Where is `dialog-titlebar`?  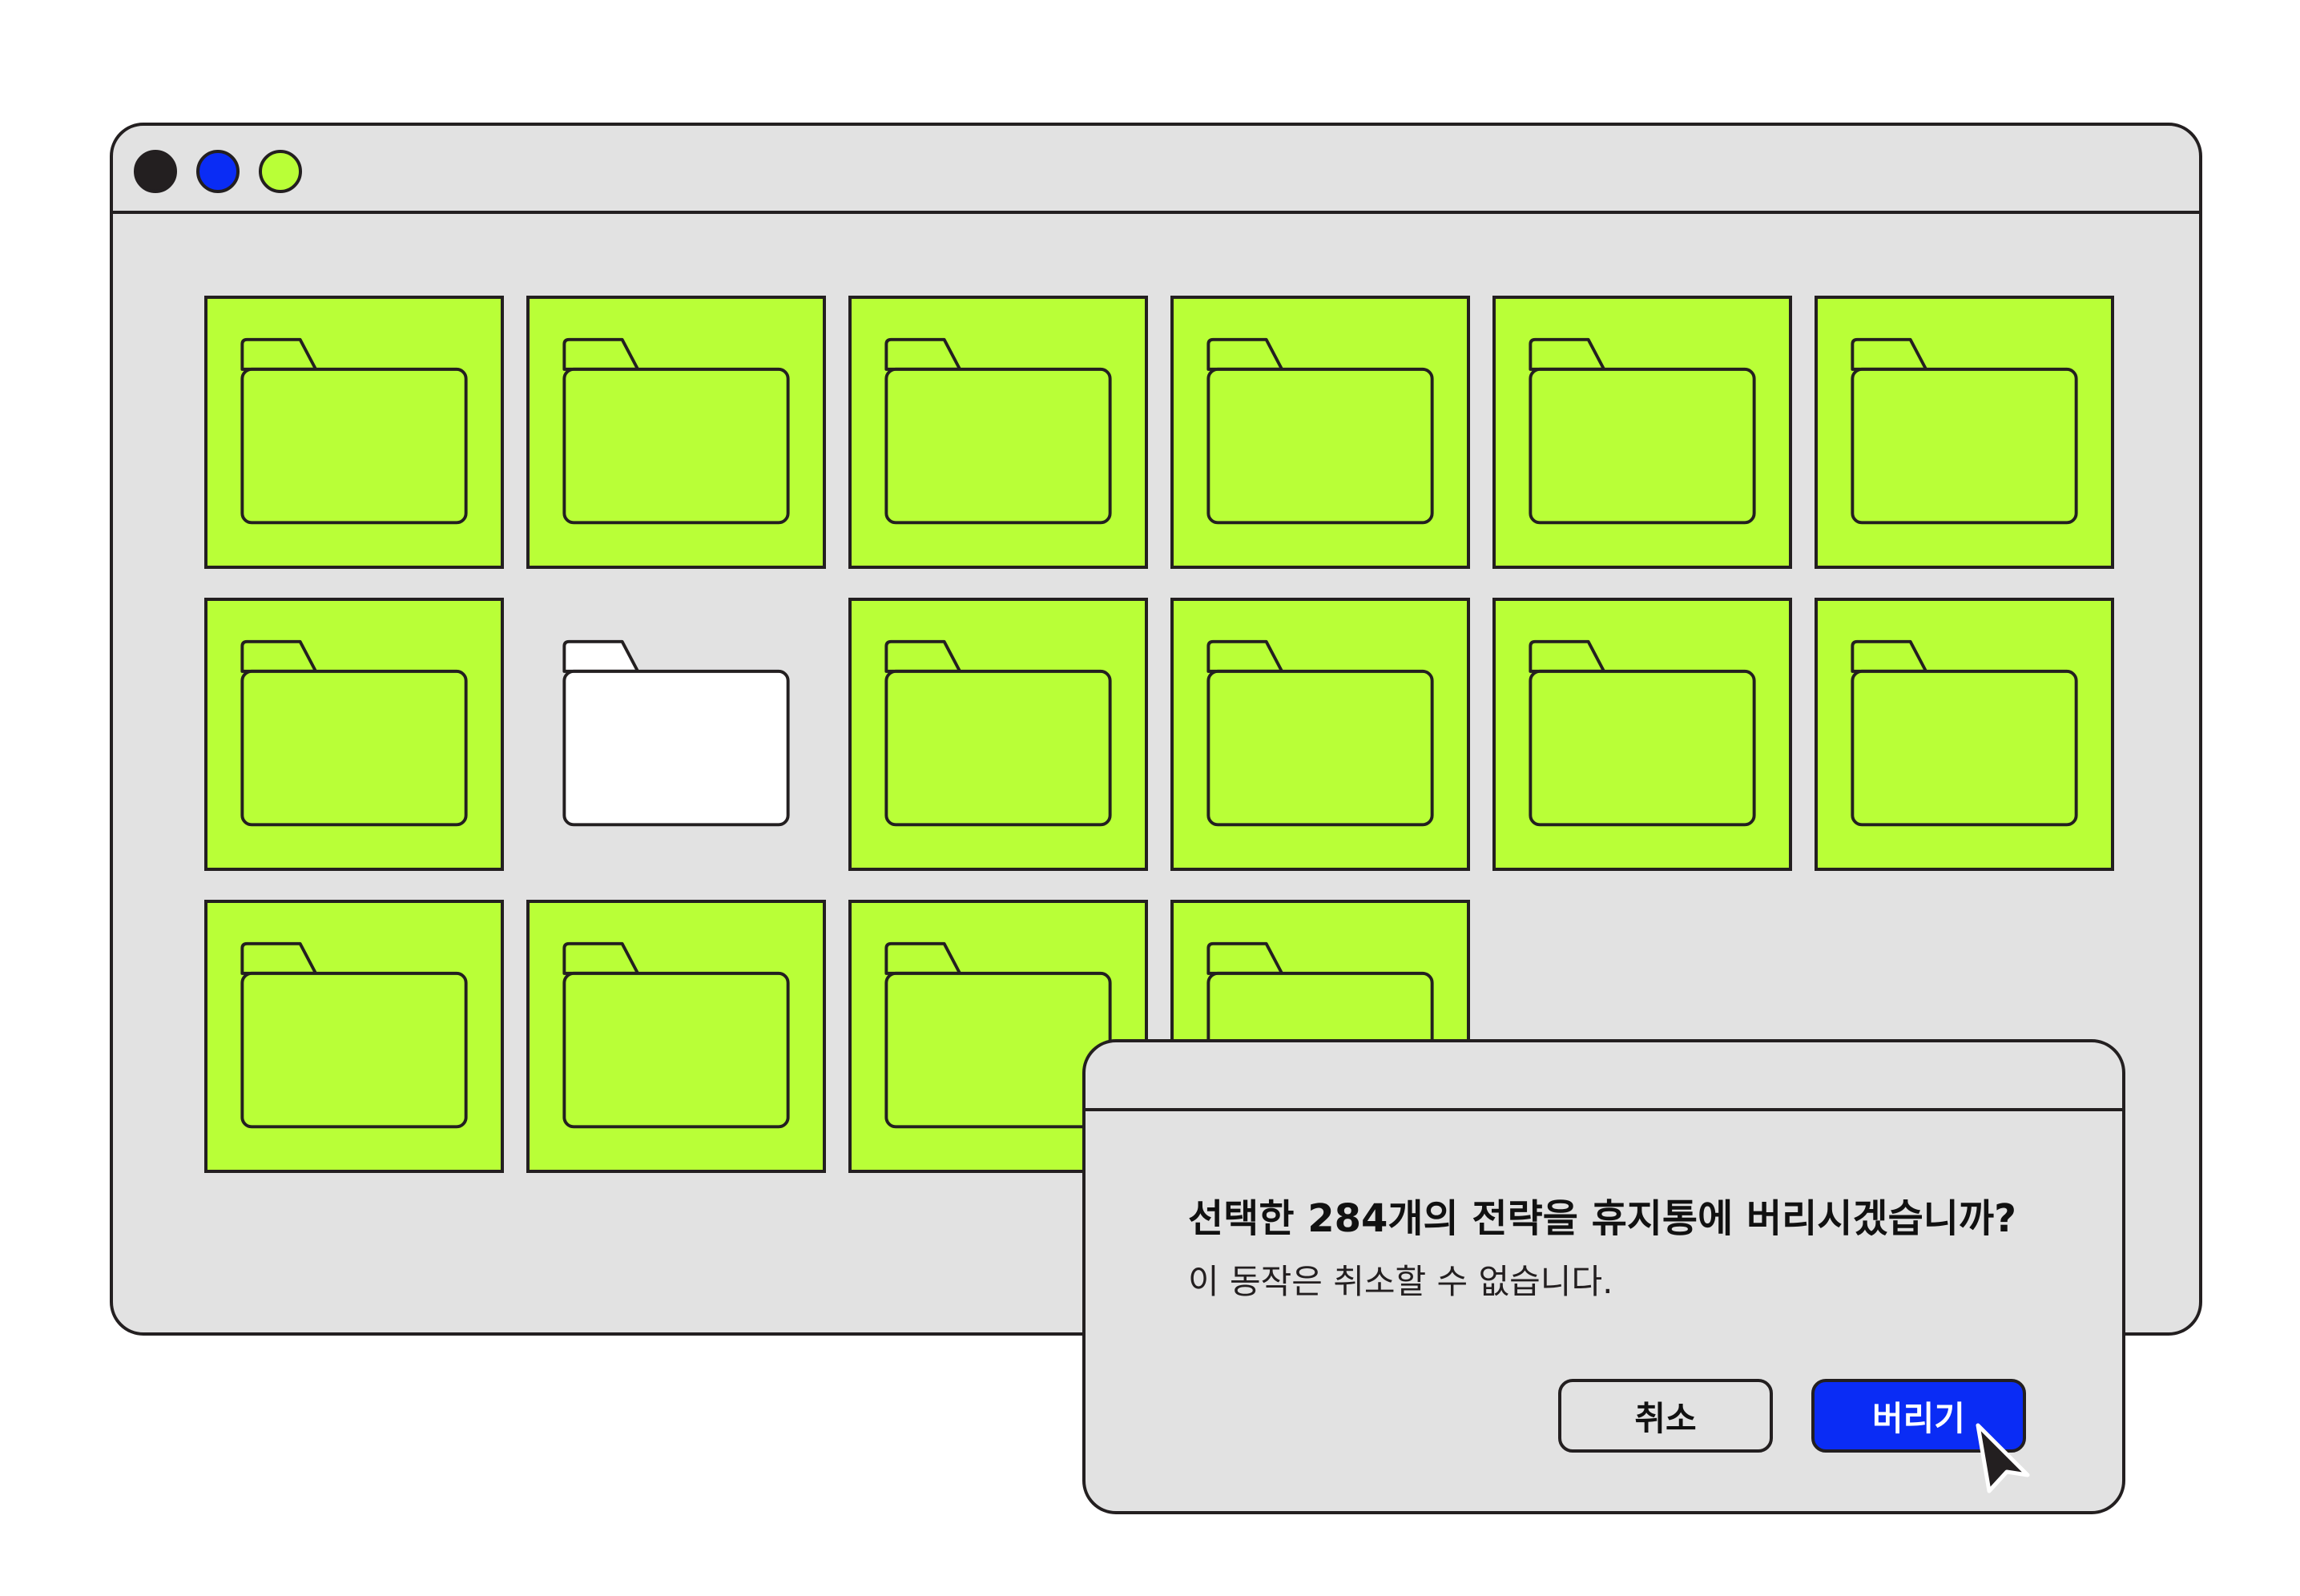
dialog-titlebar is located at coordinates (1604, 1076).